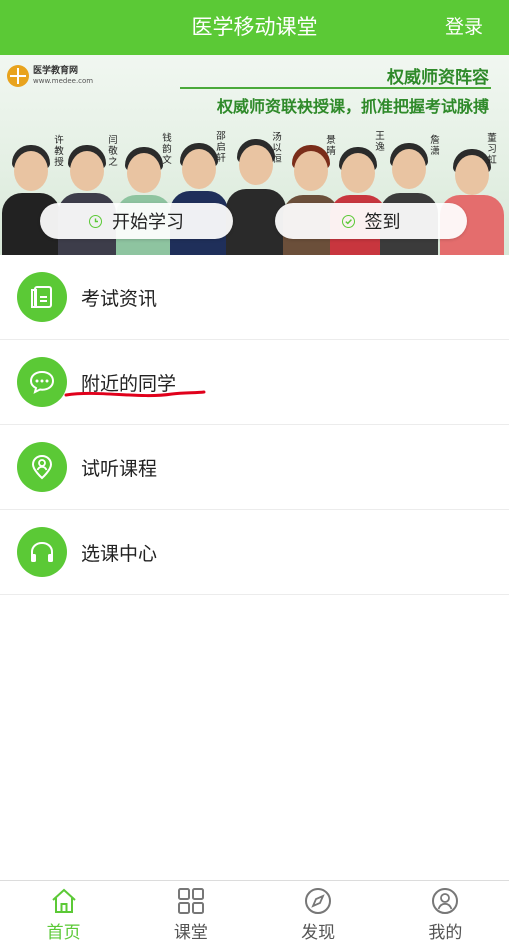 This screenshot has width=509, height=946. Describe the element at coordinates (31, 200) in the screenshot. I see `teacher-figure` at that location.